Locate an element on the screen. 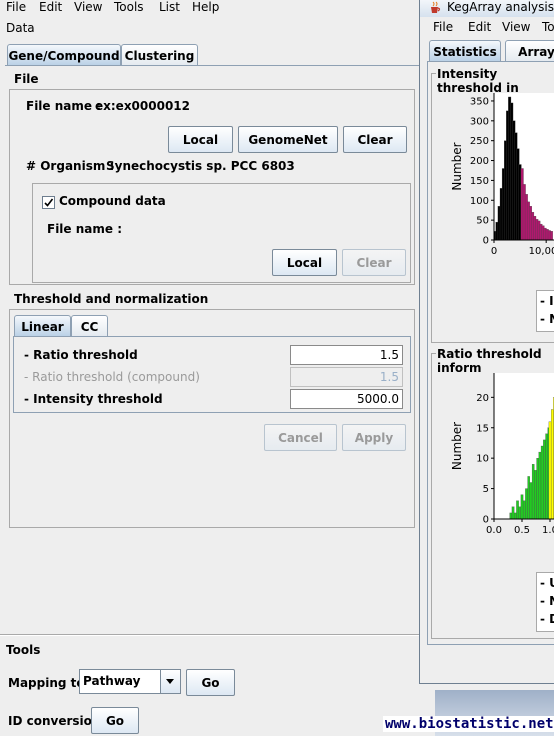  analysis-menu-view: View is located at coordinates (516, 27).